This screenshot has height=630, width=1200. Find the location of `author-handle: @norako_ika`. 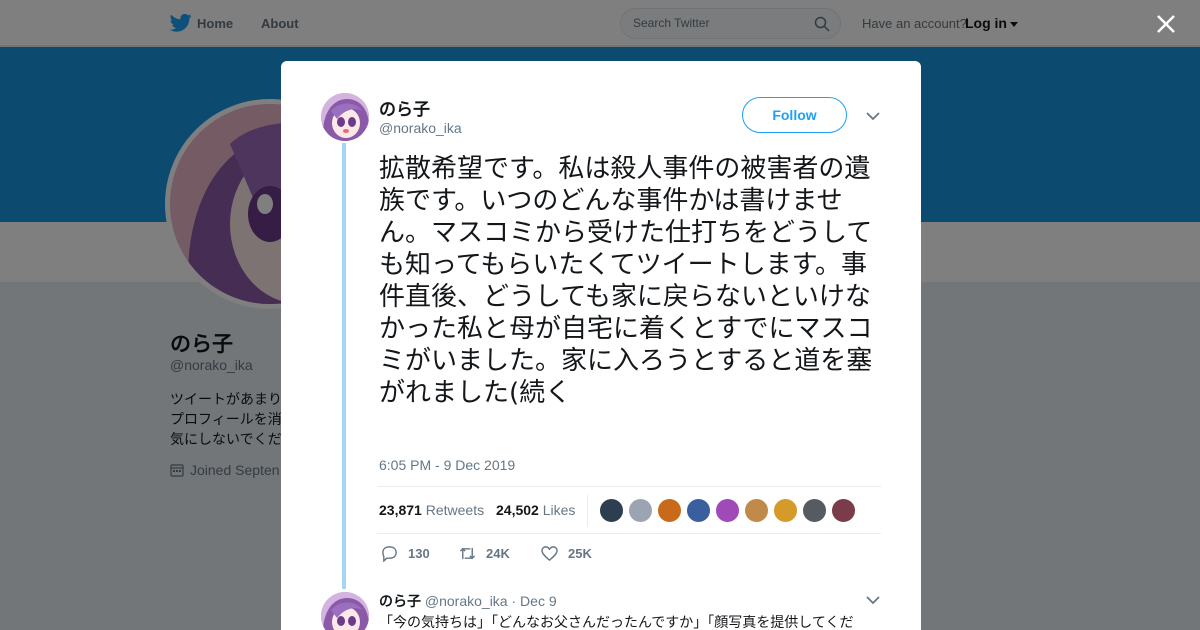

author-handle: @norako_ika is located at coordinates (420, 128).